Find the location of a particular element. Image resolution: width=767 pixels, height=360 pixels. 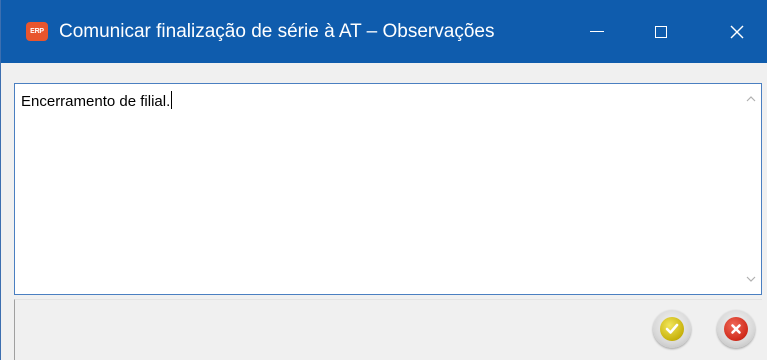

confirm-badge is located at coordinates (672, 329).